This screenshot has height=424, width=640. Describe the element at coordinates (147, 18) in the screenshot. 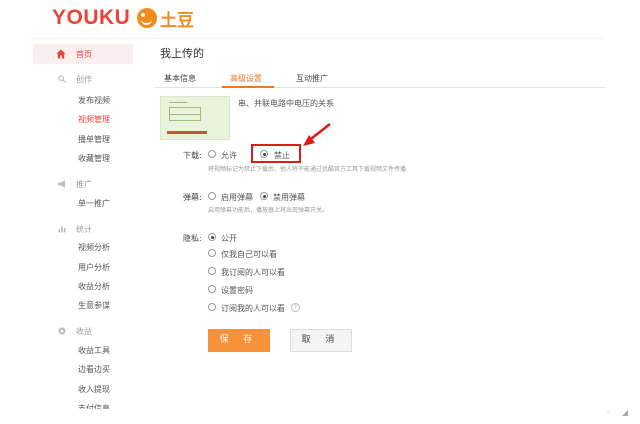

I see `tudou-face-icon` at that location.